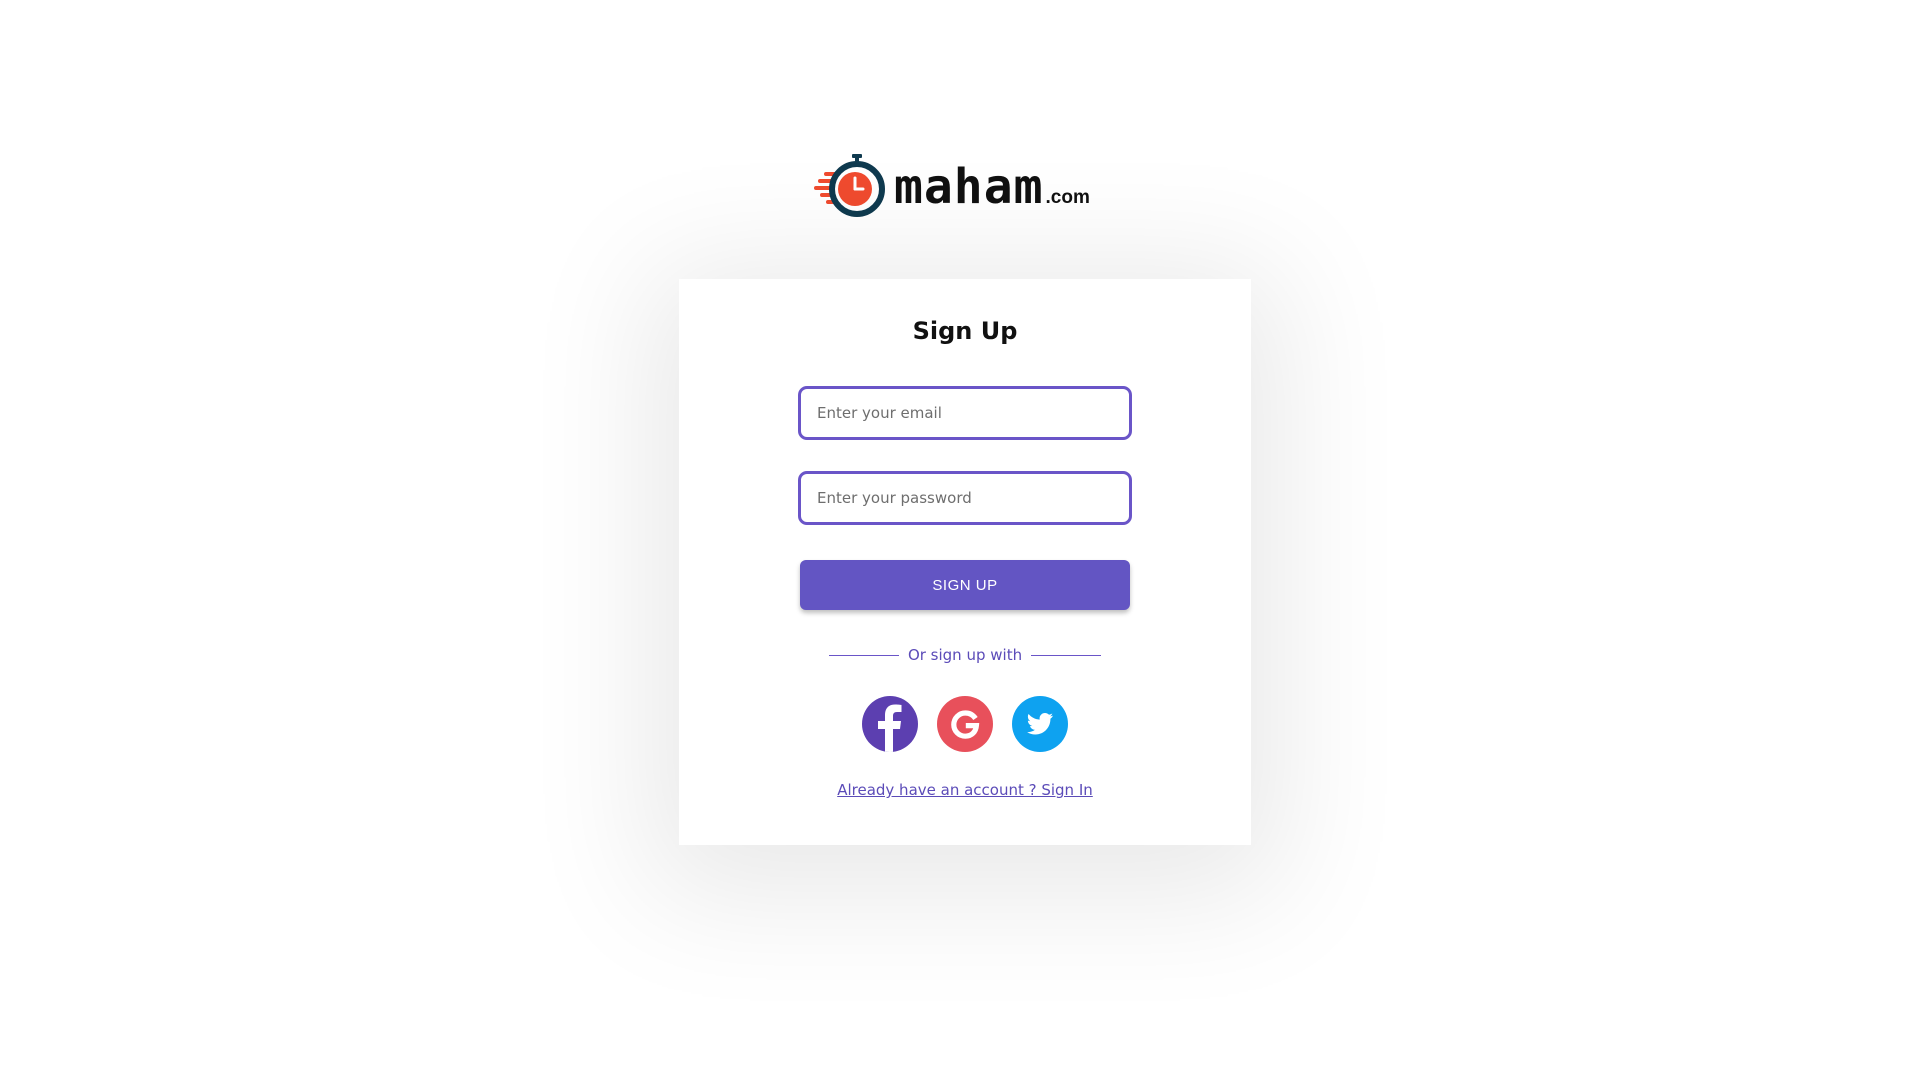 This screenshot has height=1080, width=1920. I want to click on brand-main-text: maham, so click(969, 187).